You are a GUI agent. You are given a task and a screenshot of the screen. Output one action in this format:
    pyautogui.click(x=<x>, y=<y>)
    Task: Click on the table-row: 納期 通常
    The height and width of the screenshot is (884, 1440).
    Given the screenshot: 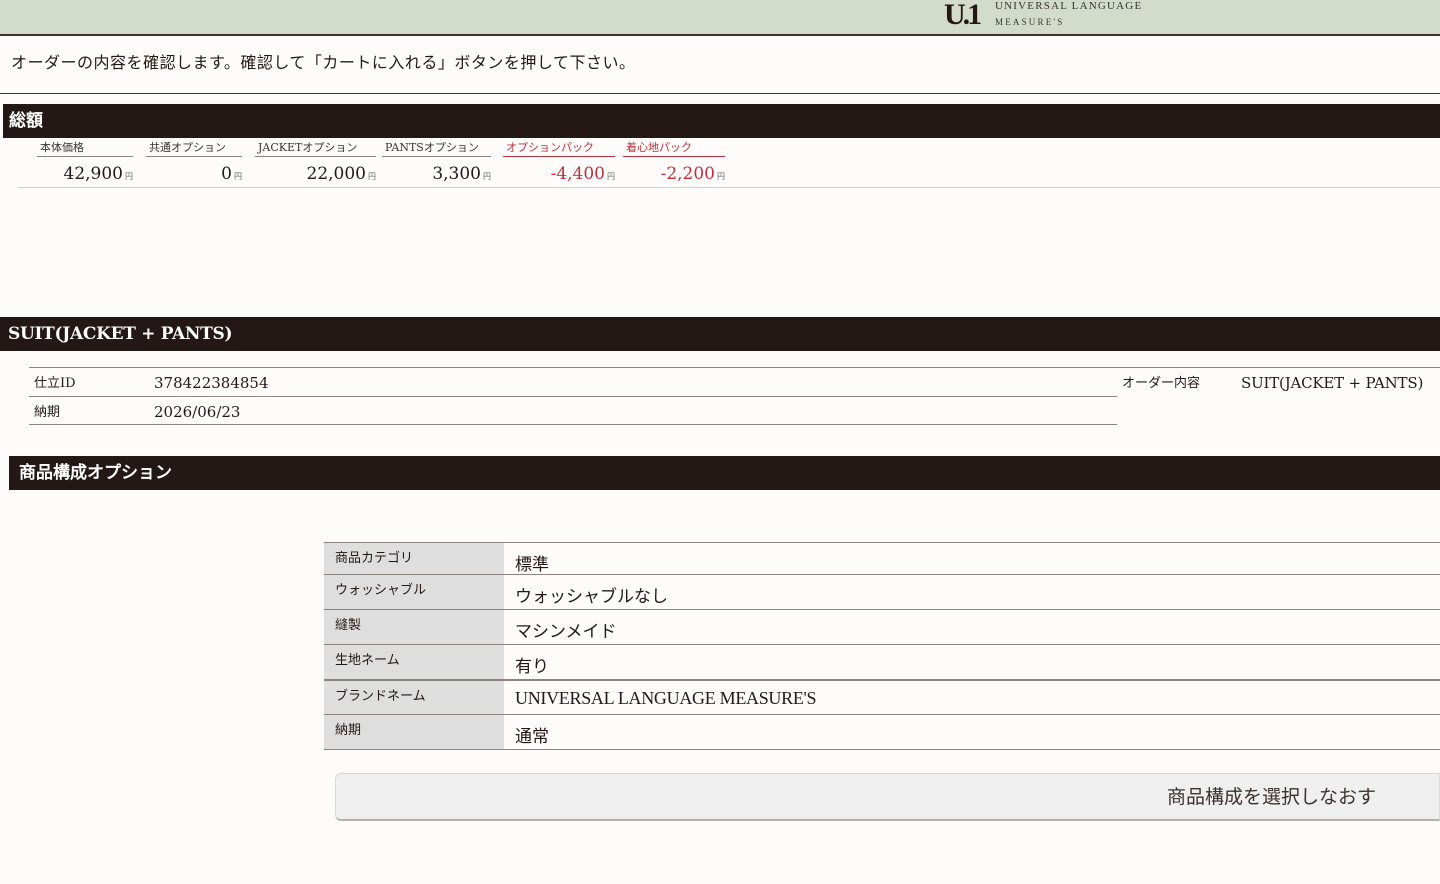 What is the action you would take?
    pyautogui.click(x=882, y=732)
    